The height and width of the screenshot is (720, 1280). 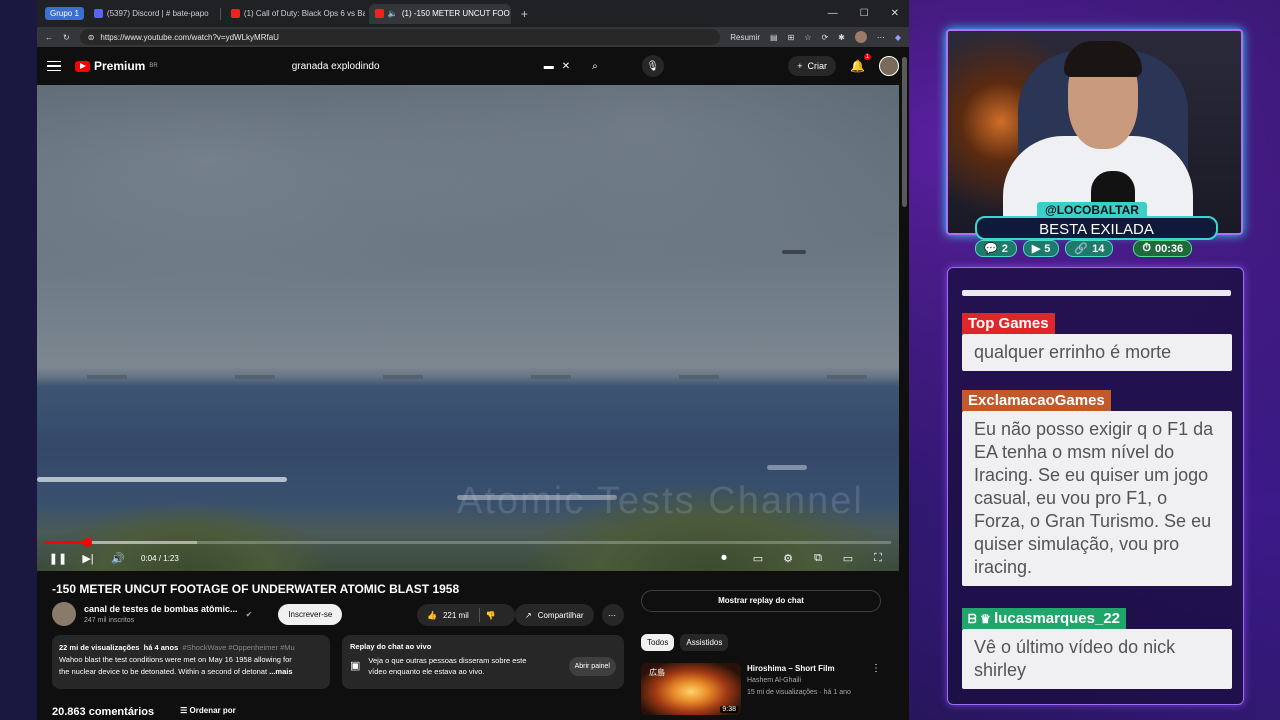 I want to click on open-panel-button: Abrir painel, so click(x=592, y=666).